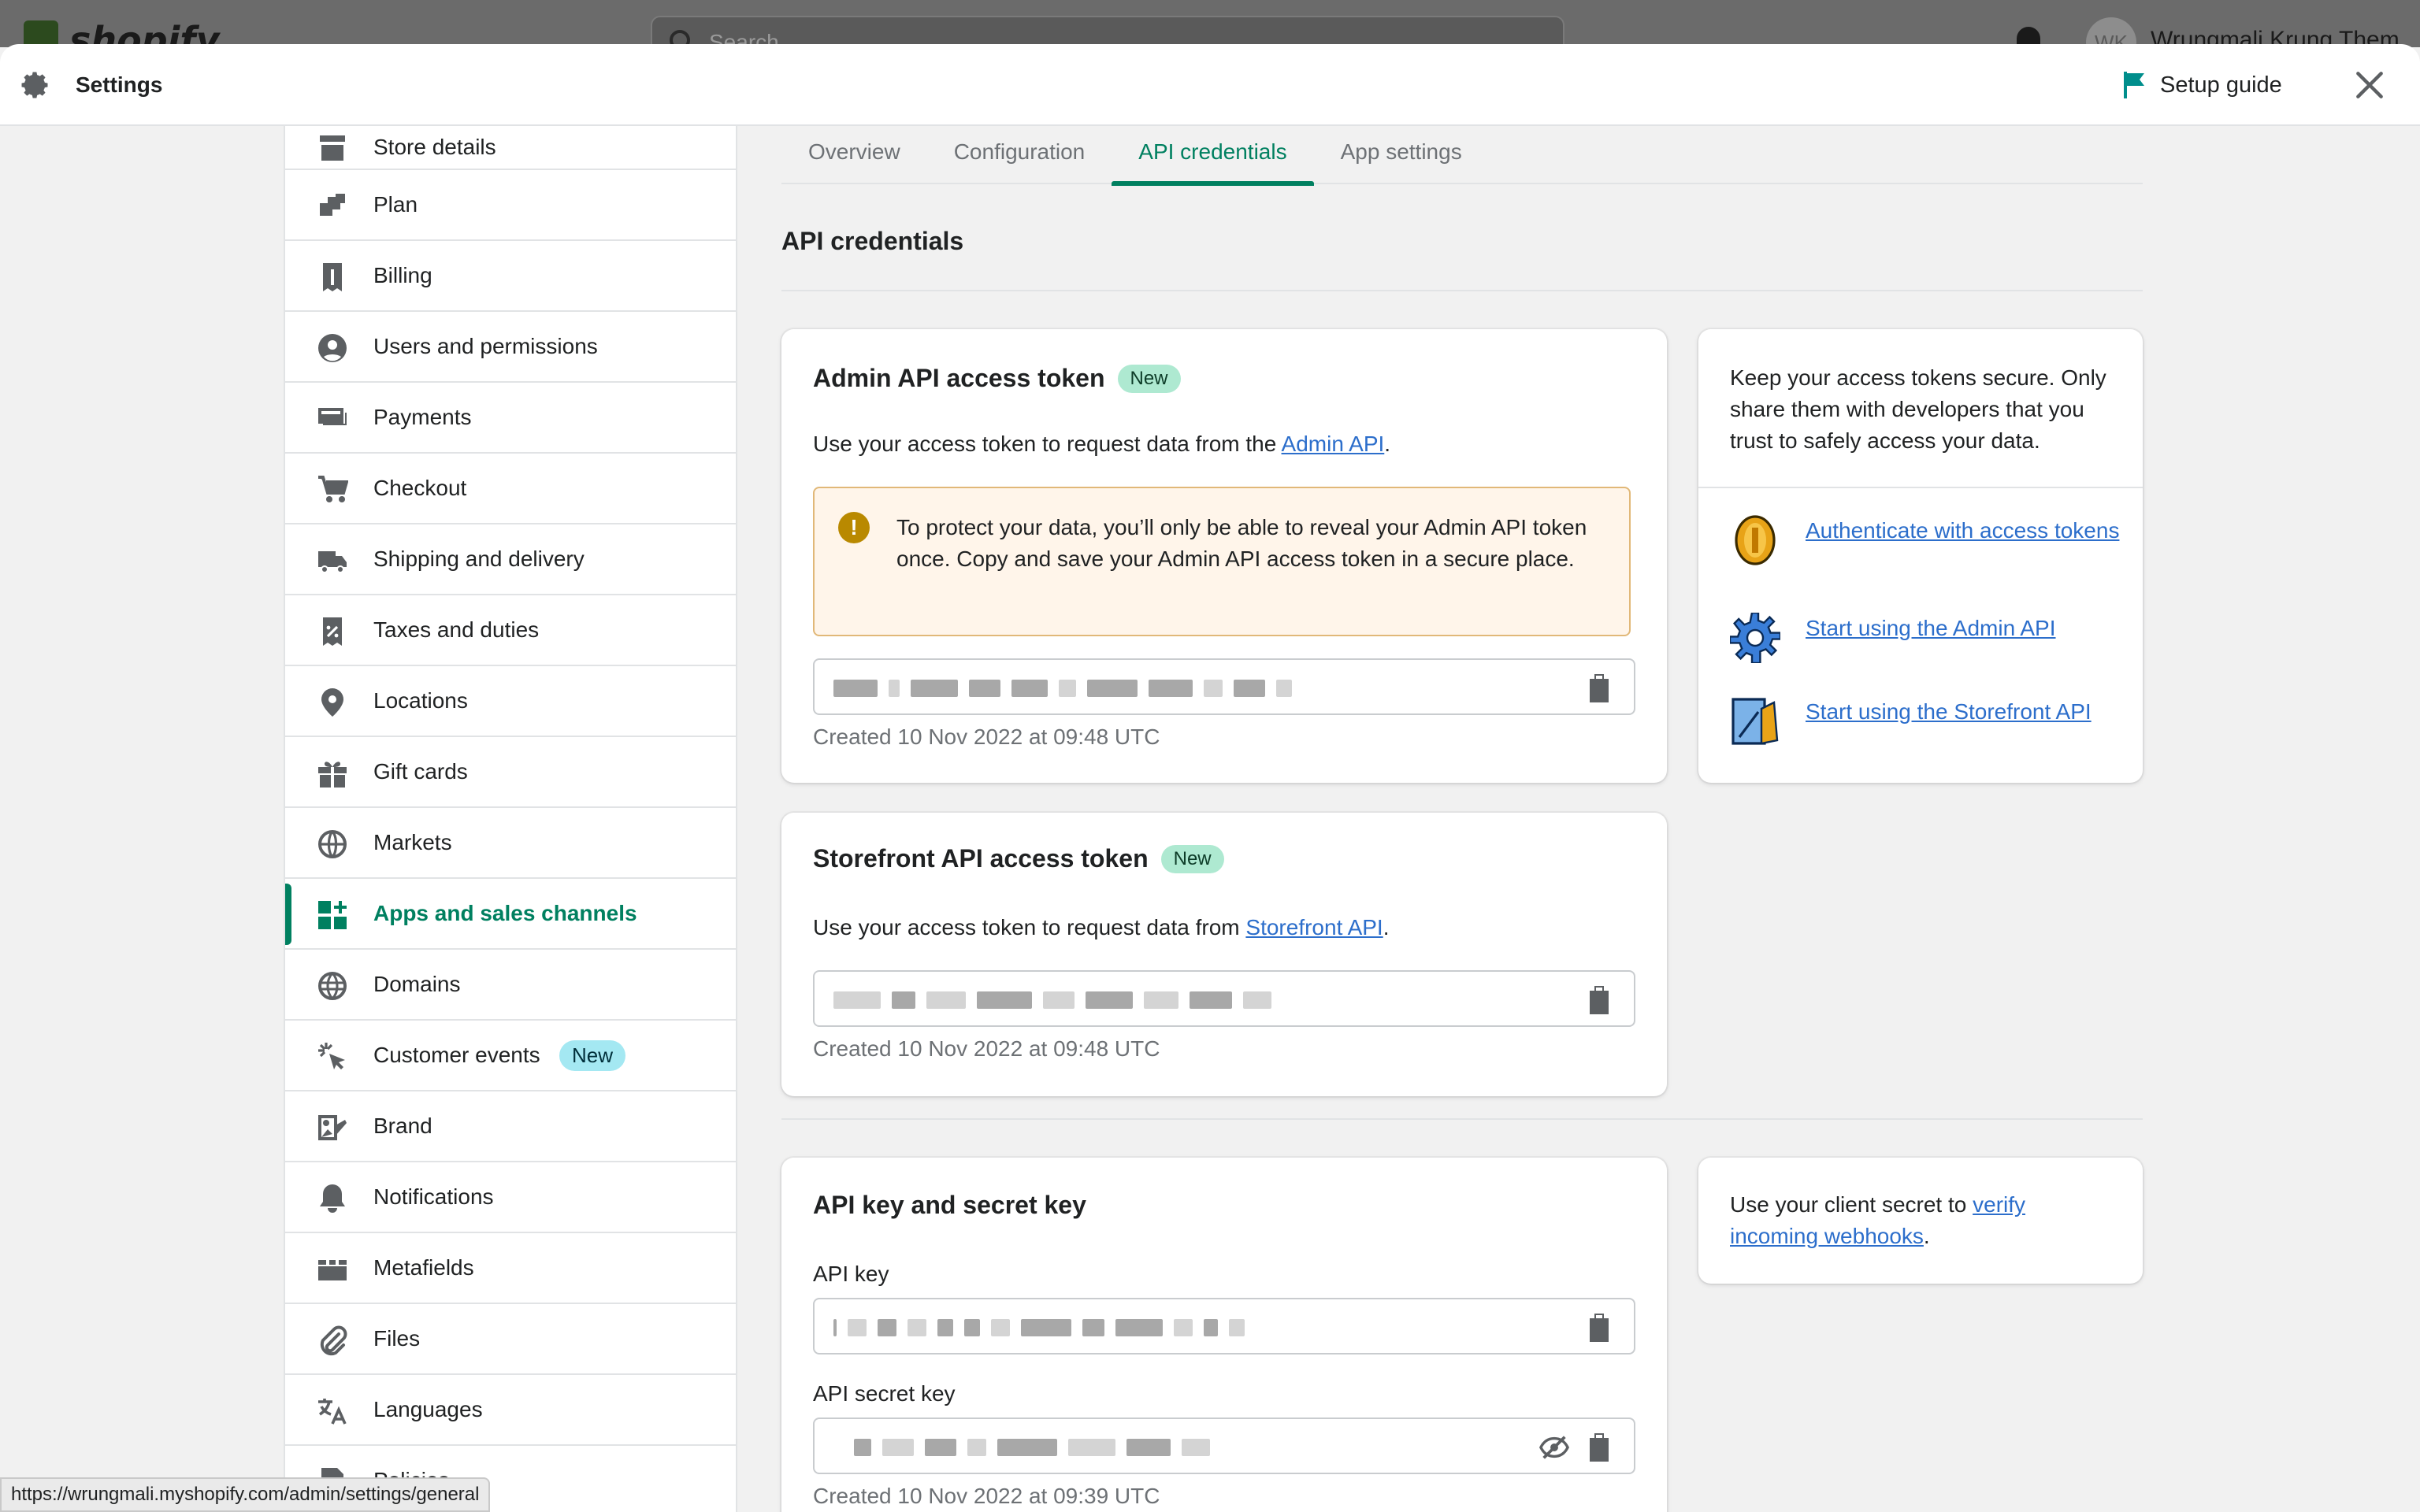  What do you see at coordinates (510, 418) in the screenshot?
I see `sidebar-item-payments: Payments` at bounding box center [510, 418].